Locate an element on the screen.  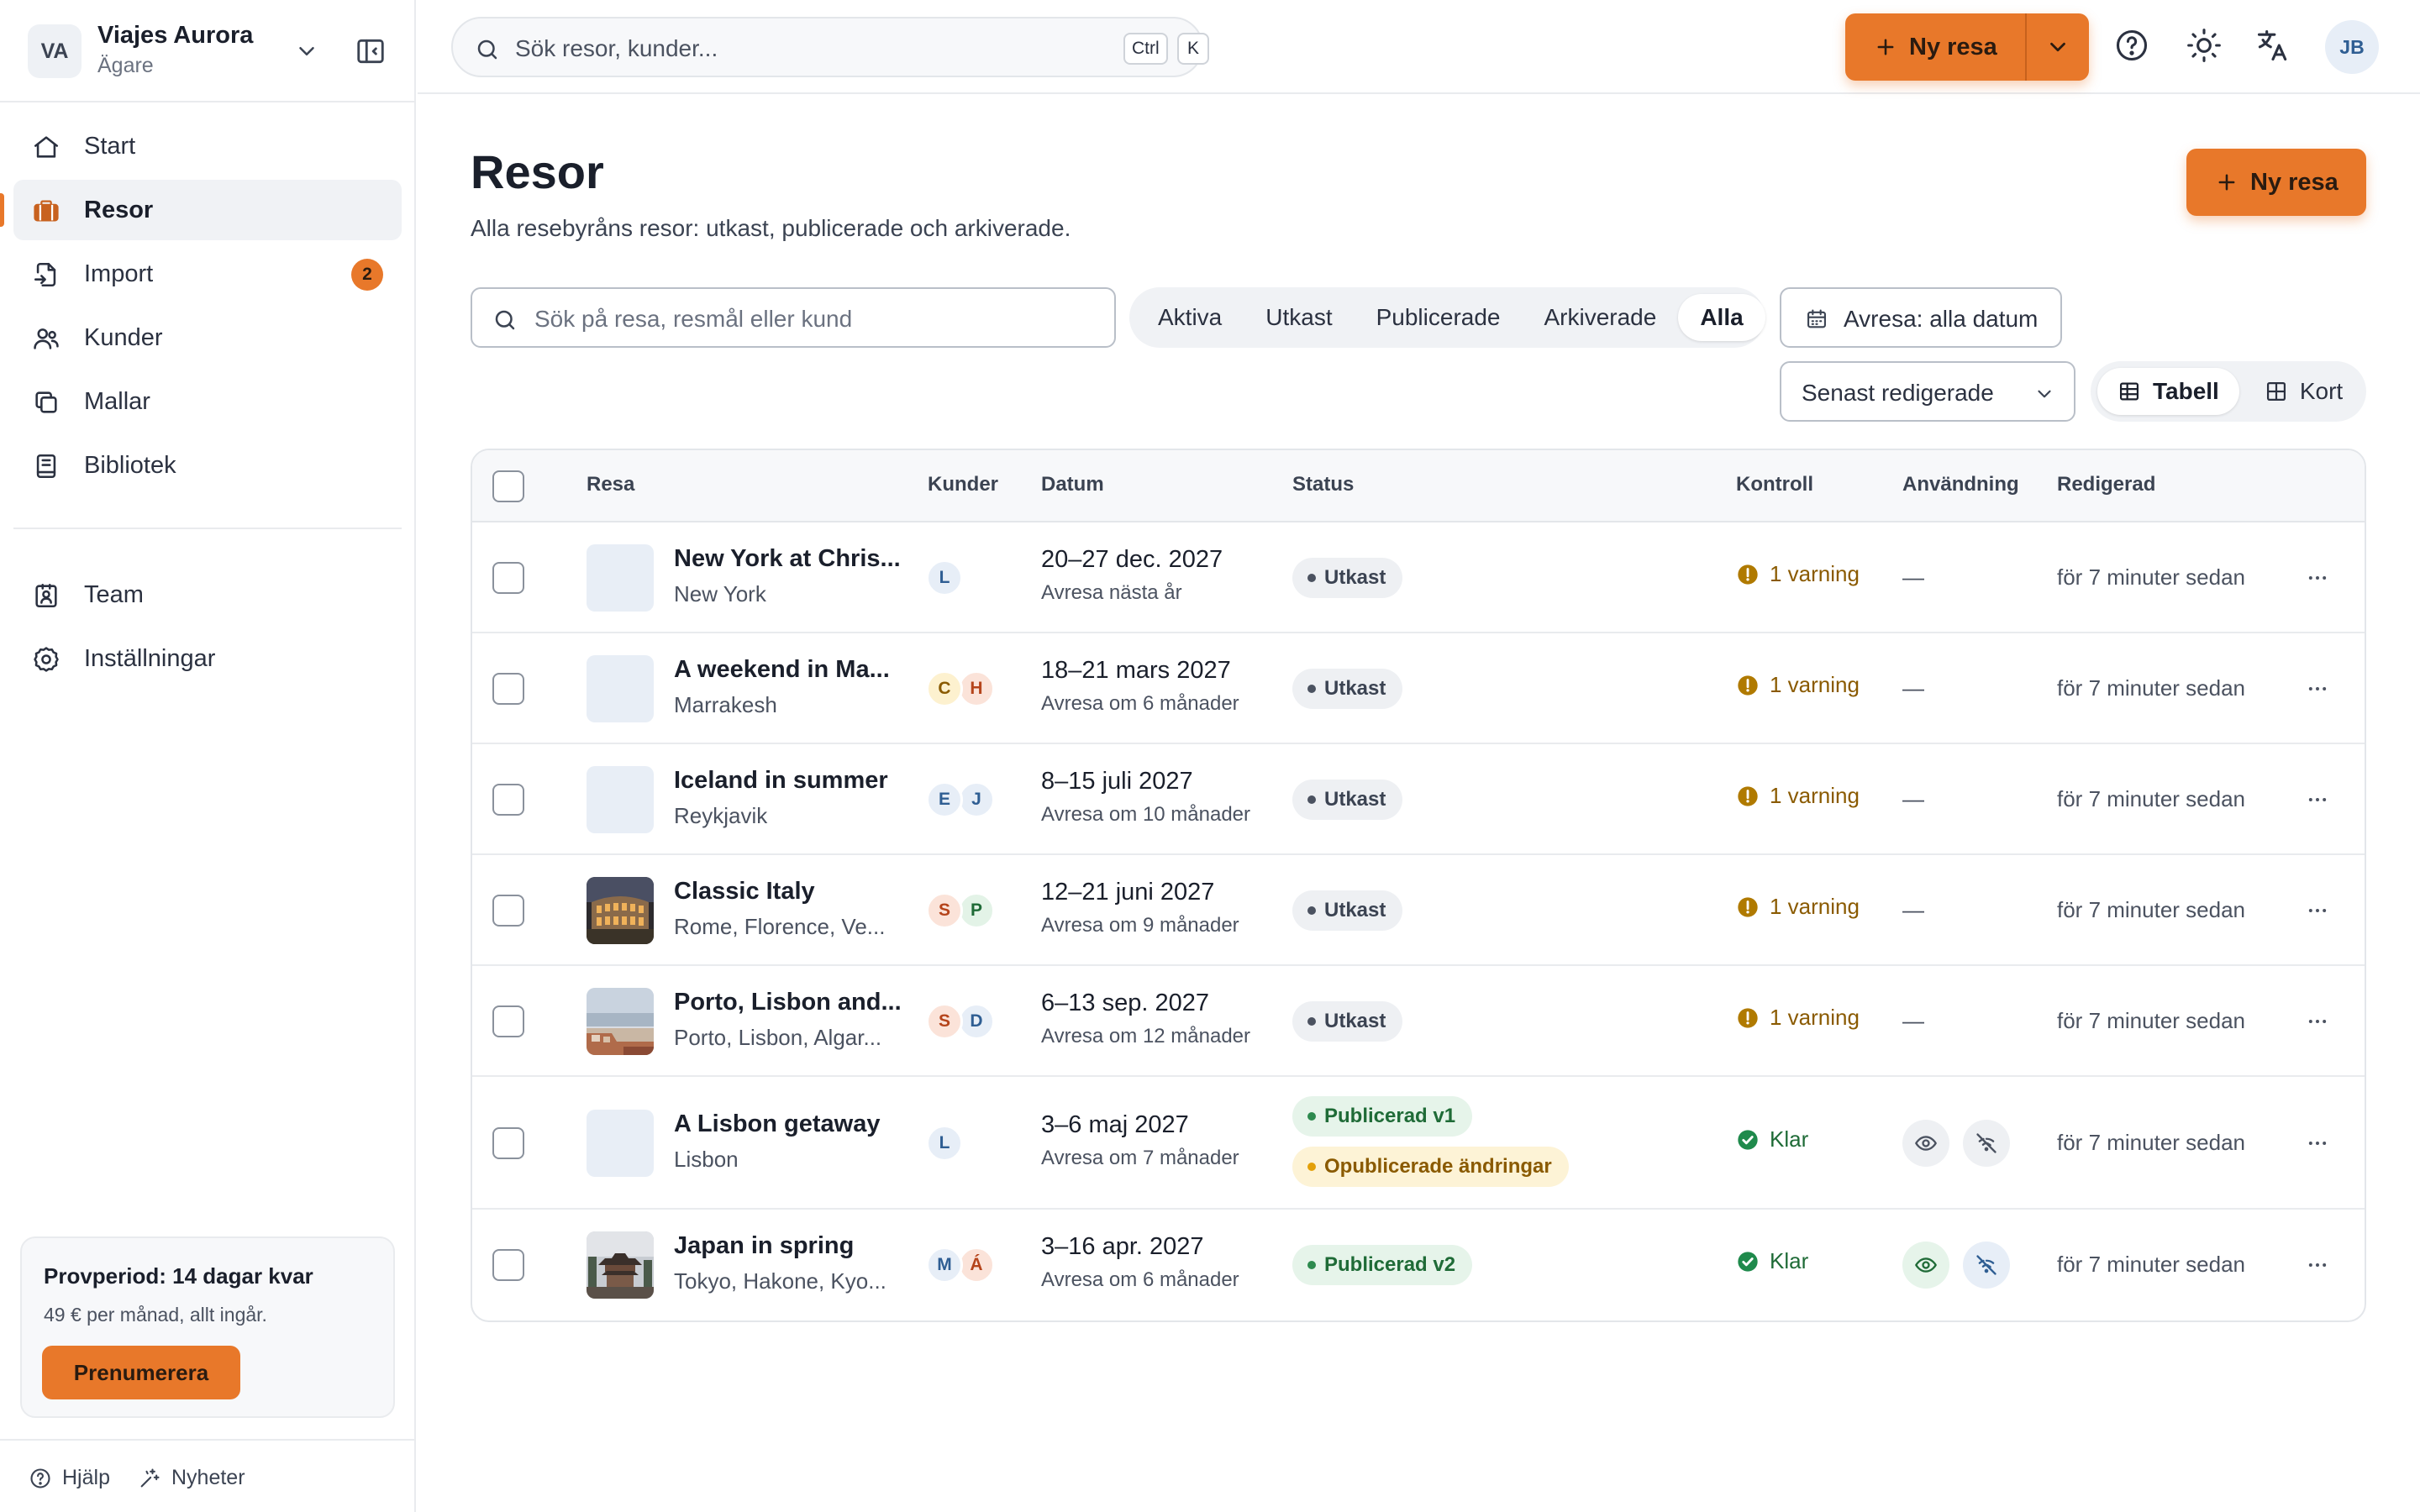
new-trip-dropdown-button is located at coordinates (2058, 47).